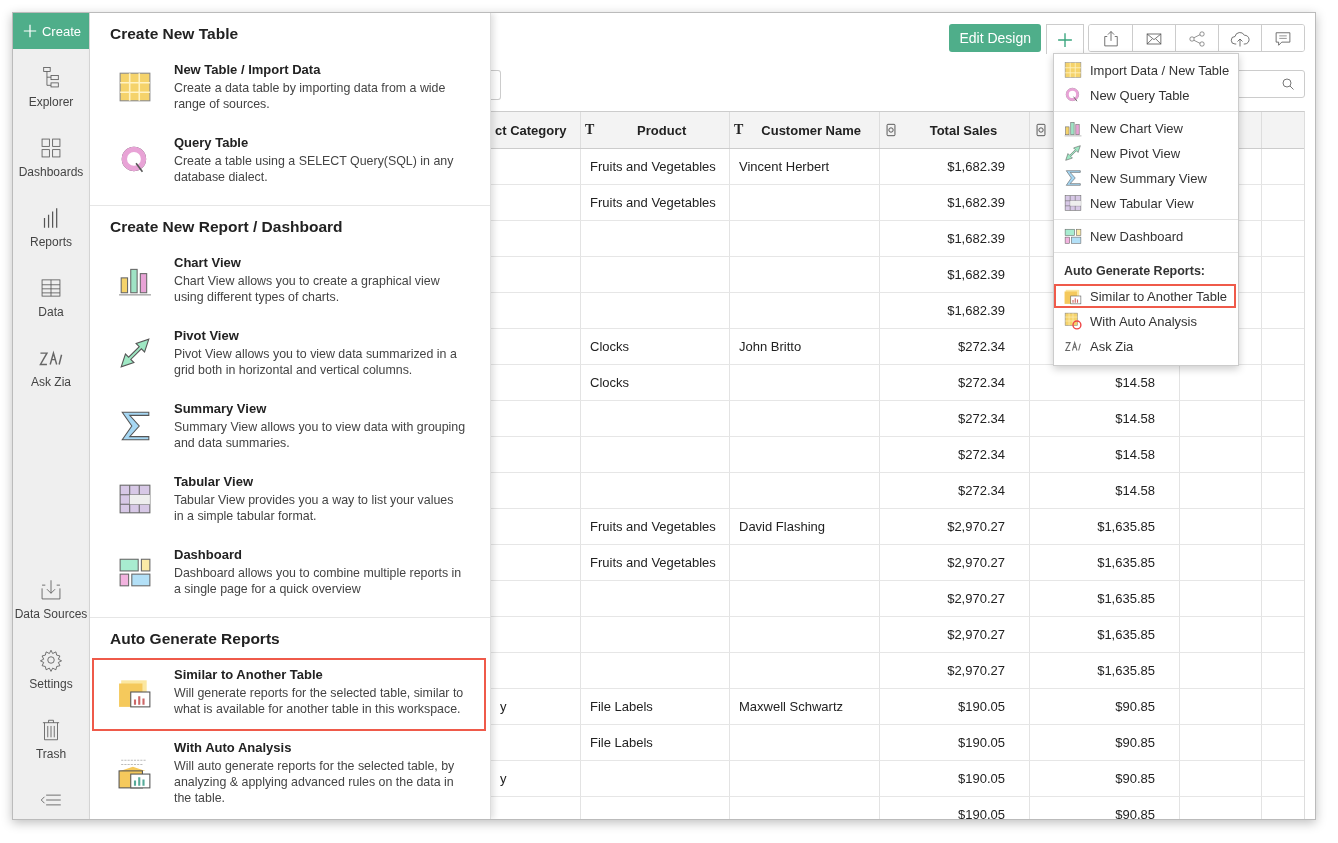 This screenshot has width=1338, height=843. What do you see at coordinates (51, 382) in the screenshot?
I see `sidebar-item: Ask Zia` at bounding box center [51, 382].